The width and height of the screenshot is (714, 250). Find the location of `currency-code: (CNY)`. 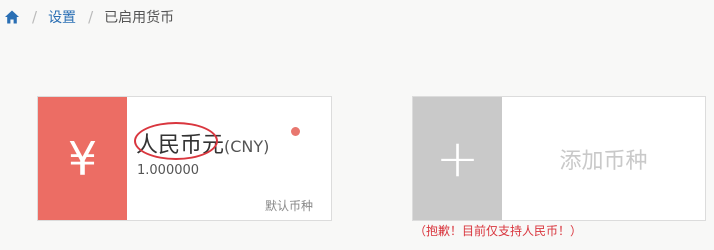

currency-code: (CNY) is located at coordinates (247, 146).